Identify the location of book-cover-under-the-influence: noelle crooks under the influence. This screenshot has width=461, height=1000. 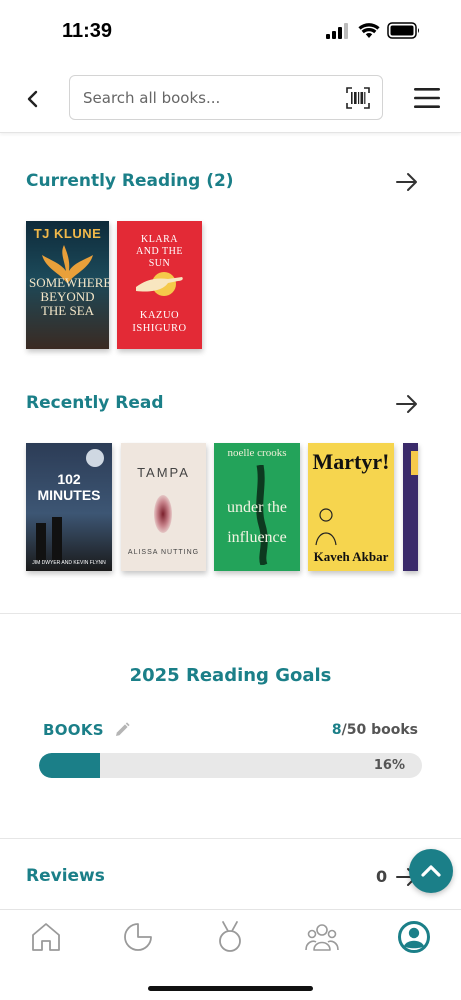
(257, 507).